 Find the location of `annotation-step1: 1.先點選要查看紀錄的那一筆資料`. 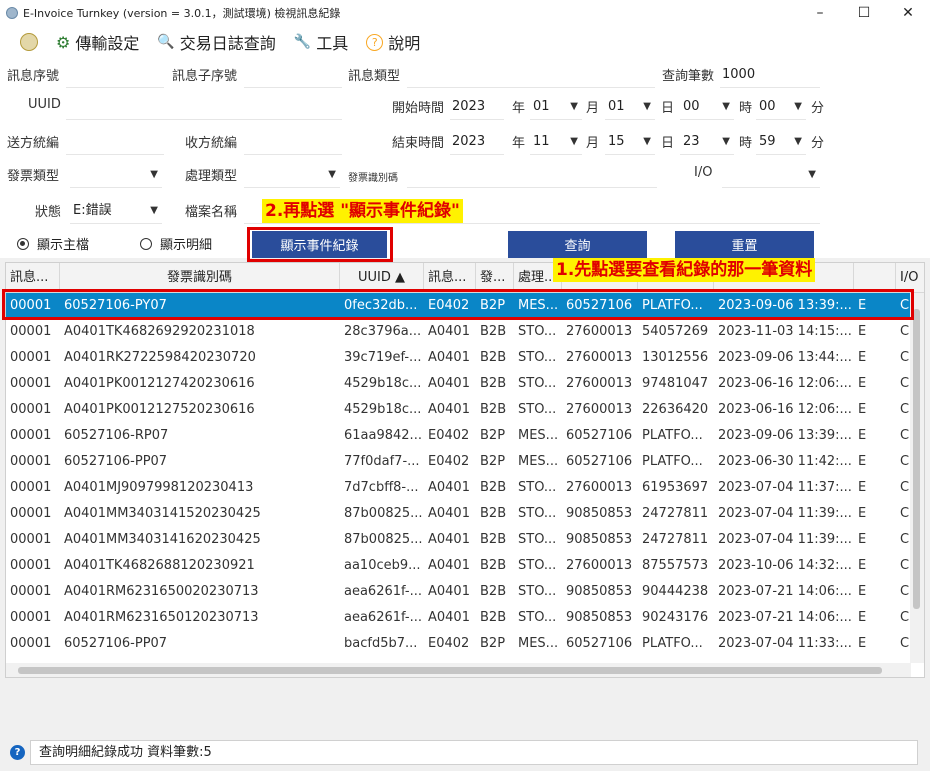

annotation-step1: 1.先點選要查看紀錄的那一筆資料 is located at coordinates (684, 270).